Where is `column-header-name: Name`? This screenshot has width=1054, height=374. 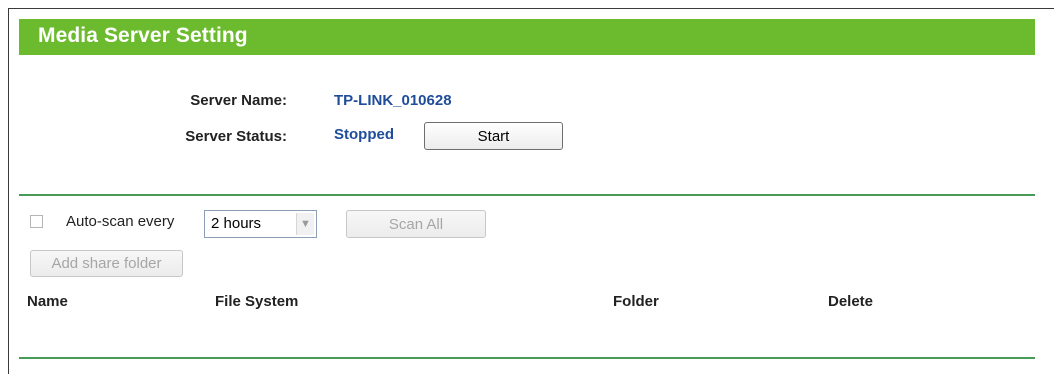
column-header-name: Name is located at coordinates (47, 301).